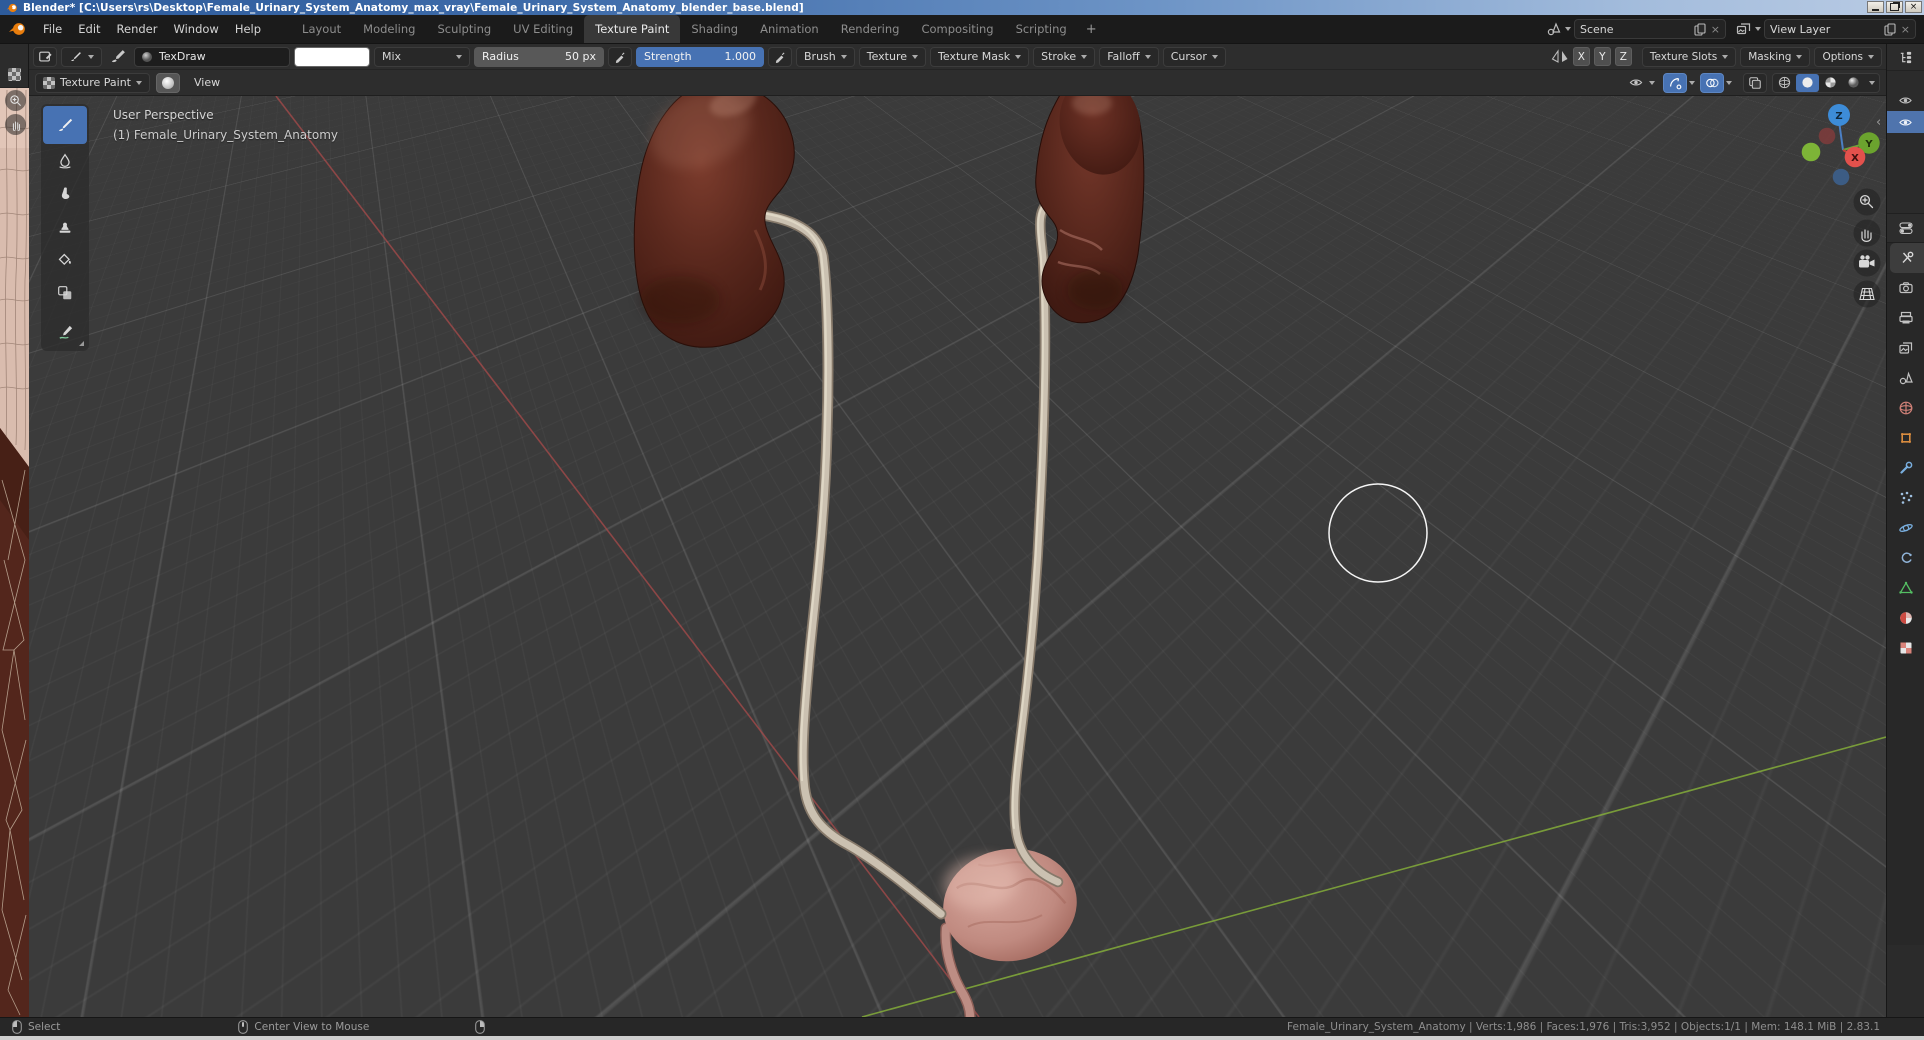  I want to click on properties-tab-output, so click(1905, 318).